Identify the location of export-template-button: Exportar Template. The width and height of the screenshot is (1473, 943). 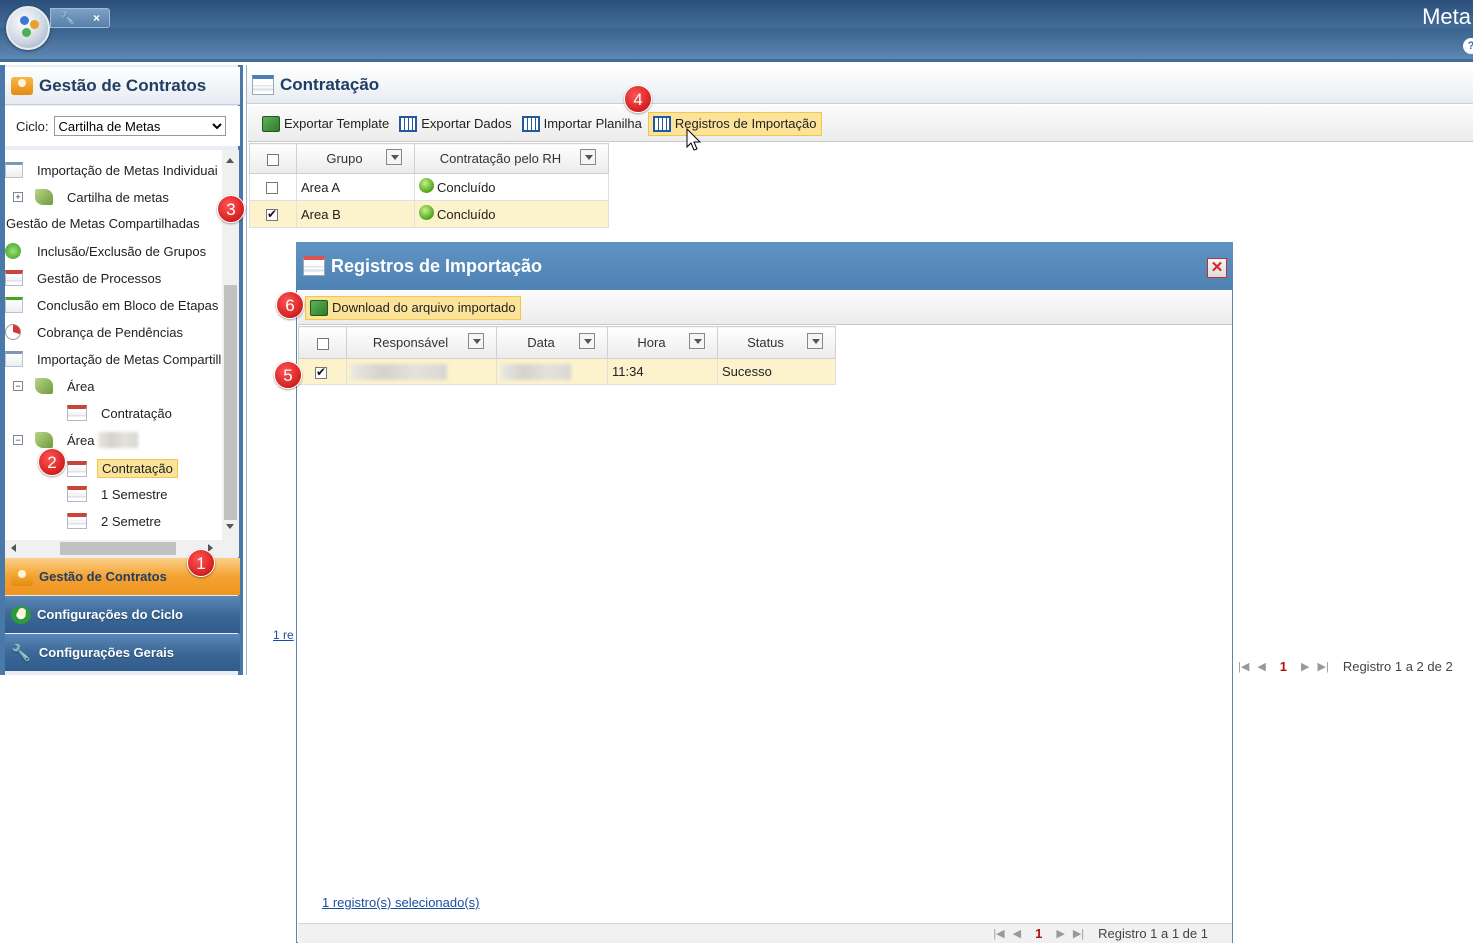
(325, 124).